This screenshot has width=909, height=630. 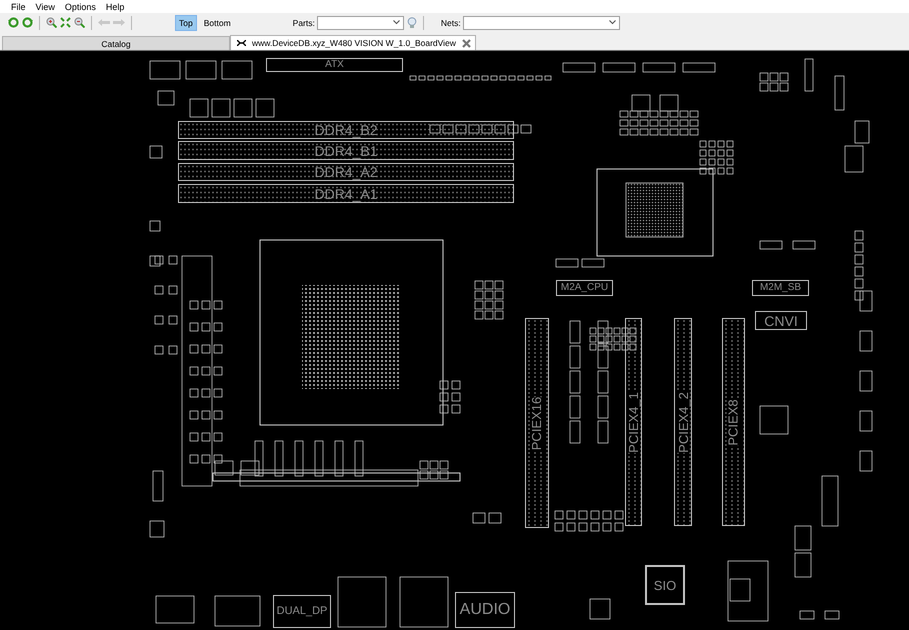 What do you see at coordinates (217, 22) in the screenshot?
I see `side-toggle: Bottom` at bounding box center [217, 22].